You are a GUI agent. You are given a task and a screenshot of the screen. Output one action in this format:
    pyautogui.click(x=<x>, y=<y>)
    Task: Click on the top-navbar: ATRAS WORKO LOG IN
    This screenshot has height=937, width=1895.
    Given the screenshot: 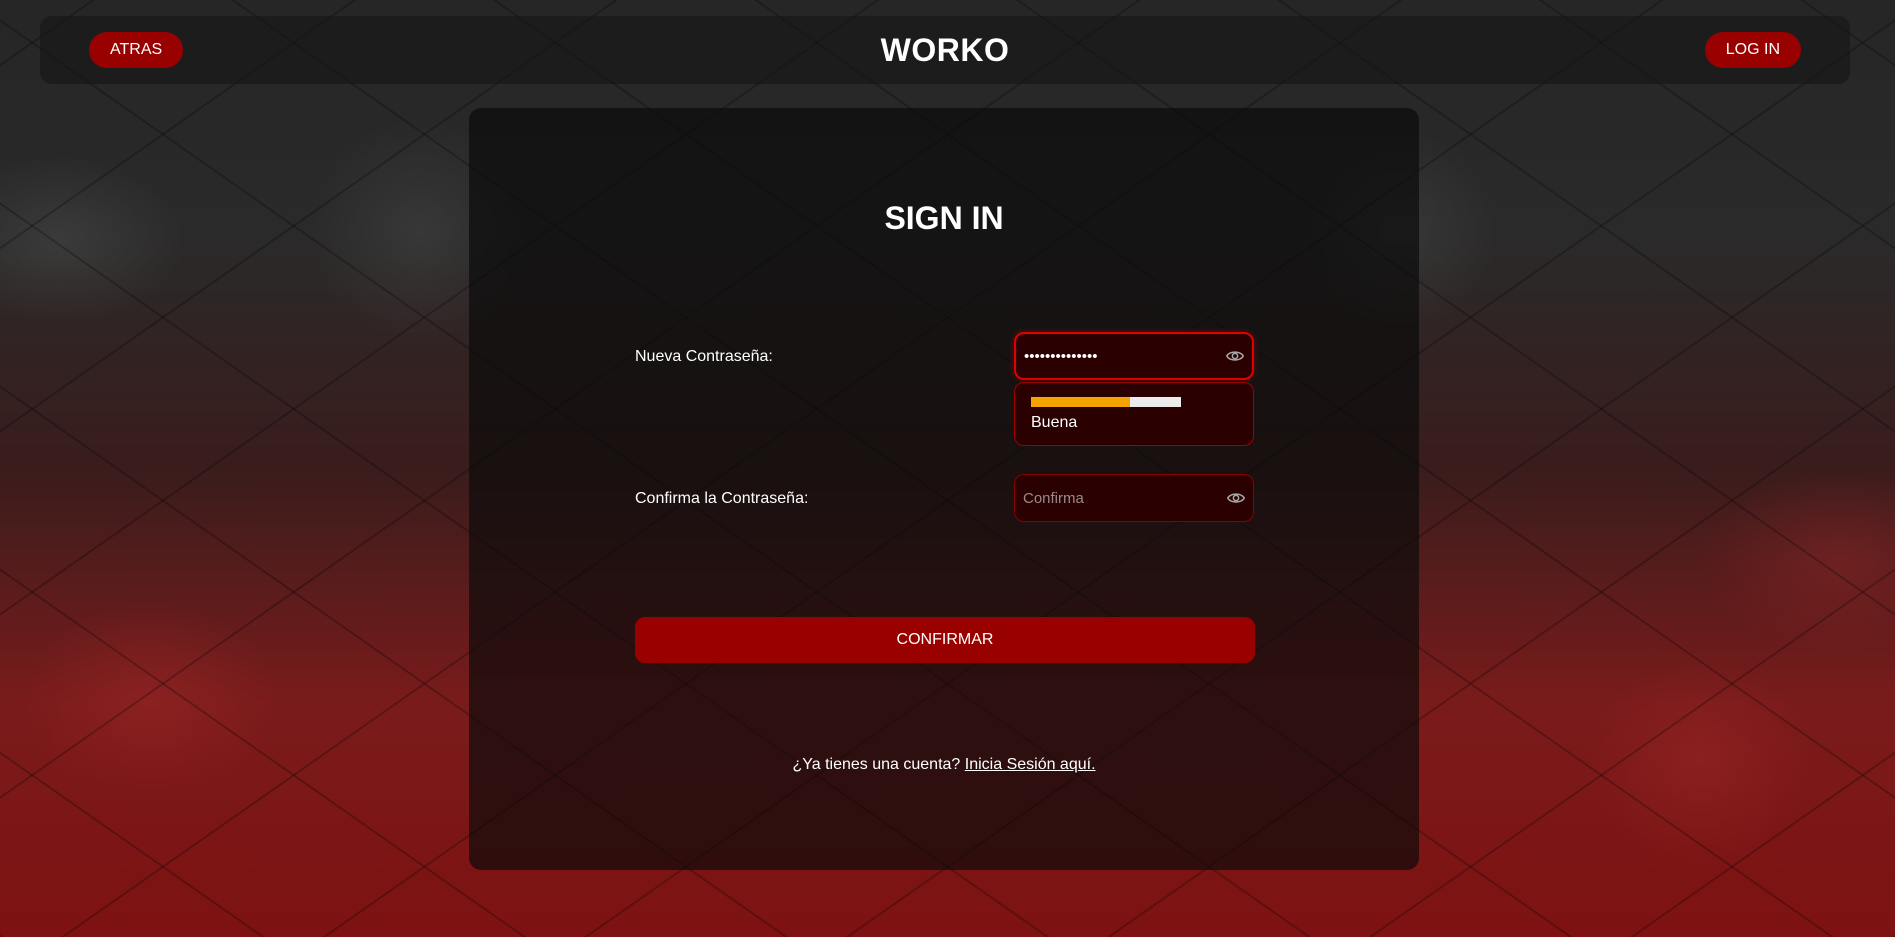 What is the action you would take?
    pyautogui.click(x=945, y=50)
    